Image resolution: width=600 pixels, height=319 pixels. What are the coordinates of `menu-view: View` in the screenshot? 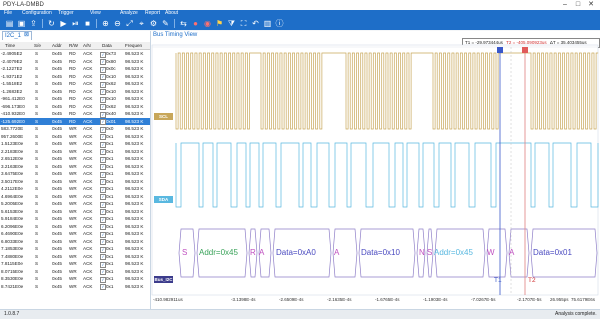 It's located at (95, 13).